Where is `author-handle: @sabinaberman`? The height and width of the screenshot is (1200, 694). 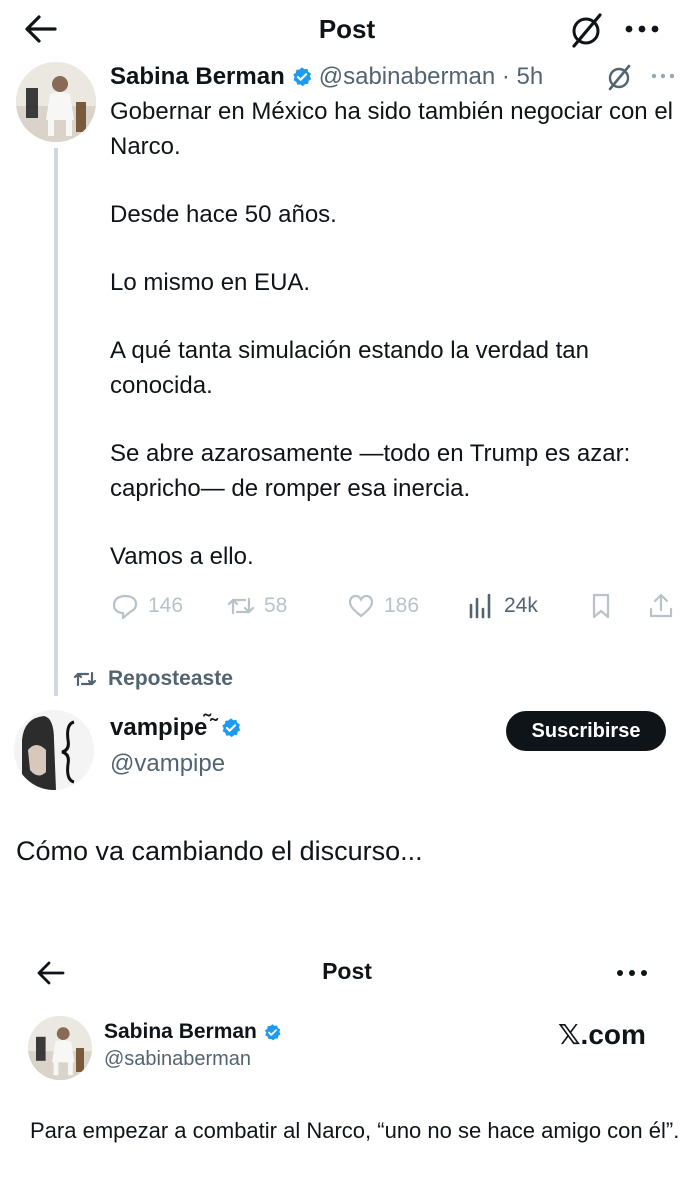
author-handle: @sabinaberman is located at coordinates (178, 1059).